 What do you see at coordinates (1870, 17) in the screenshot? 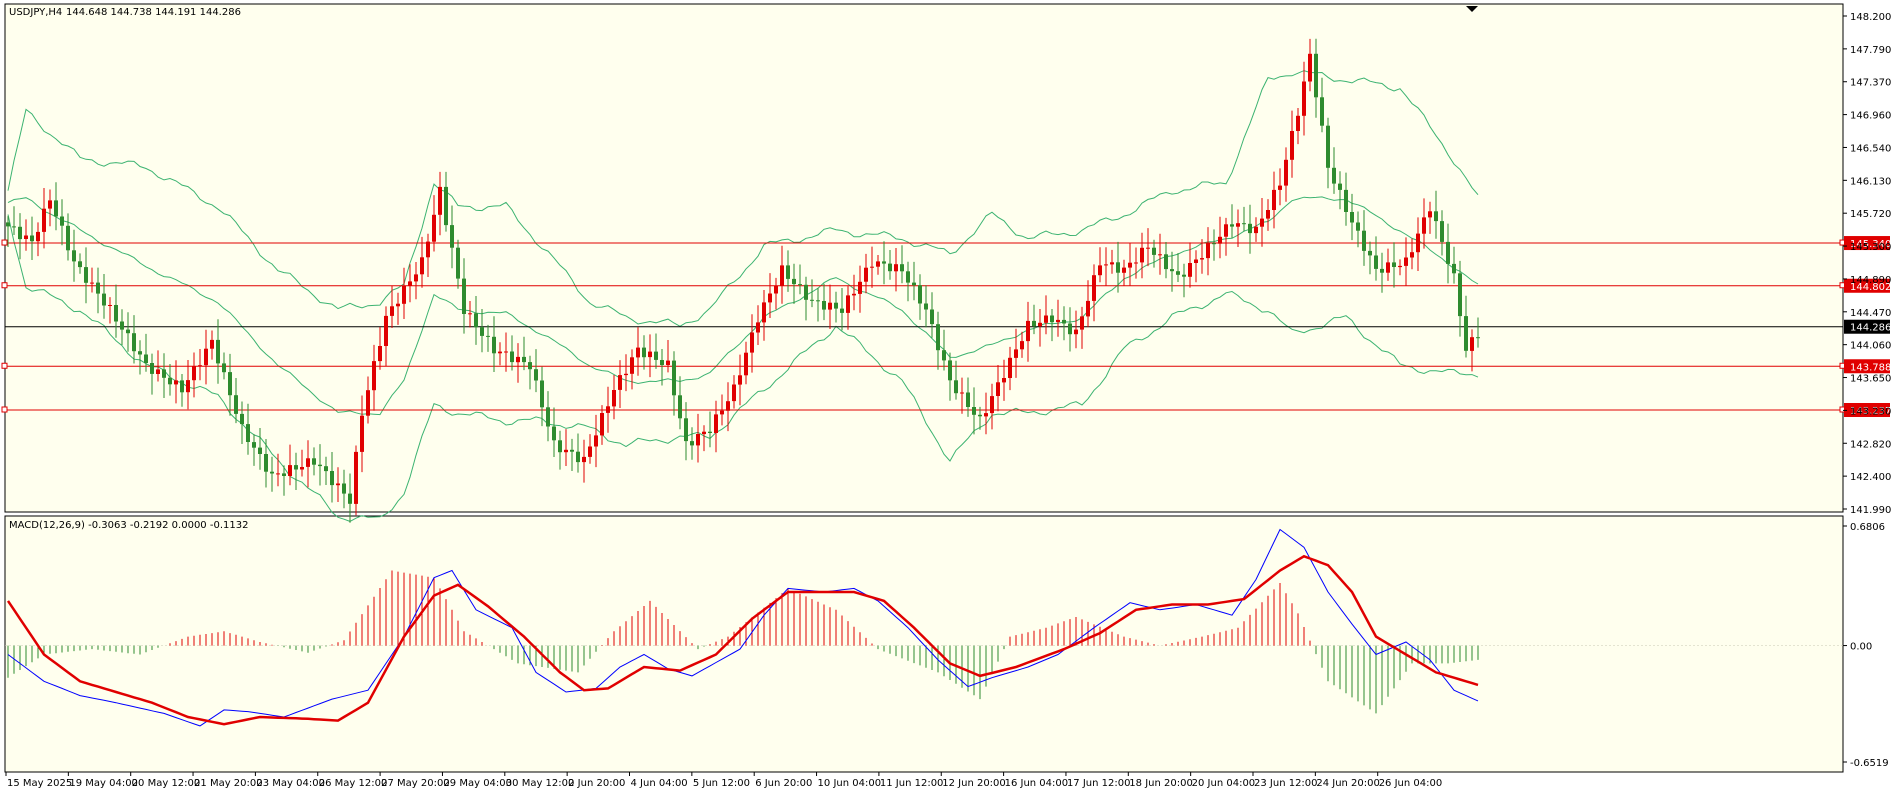
I see `price-tick-label: 148.200` at bounding box center [1870, 17].